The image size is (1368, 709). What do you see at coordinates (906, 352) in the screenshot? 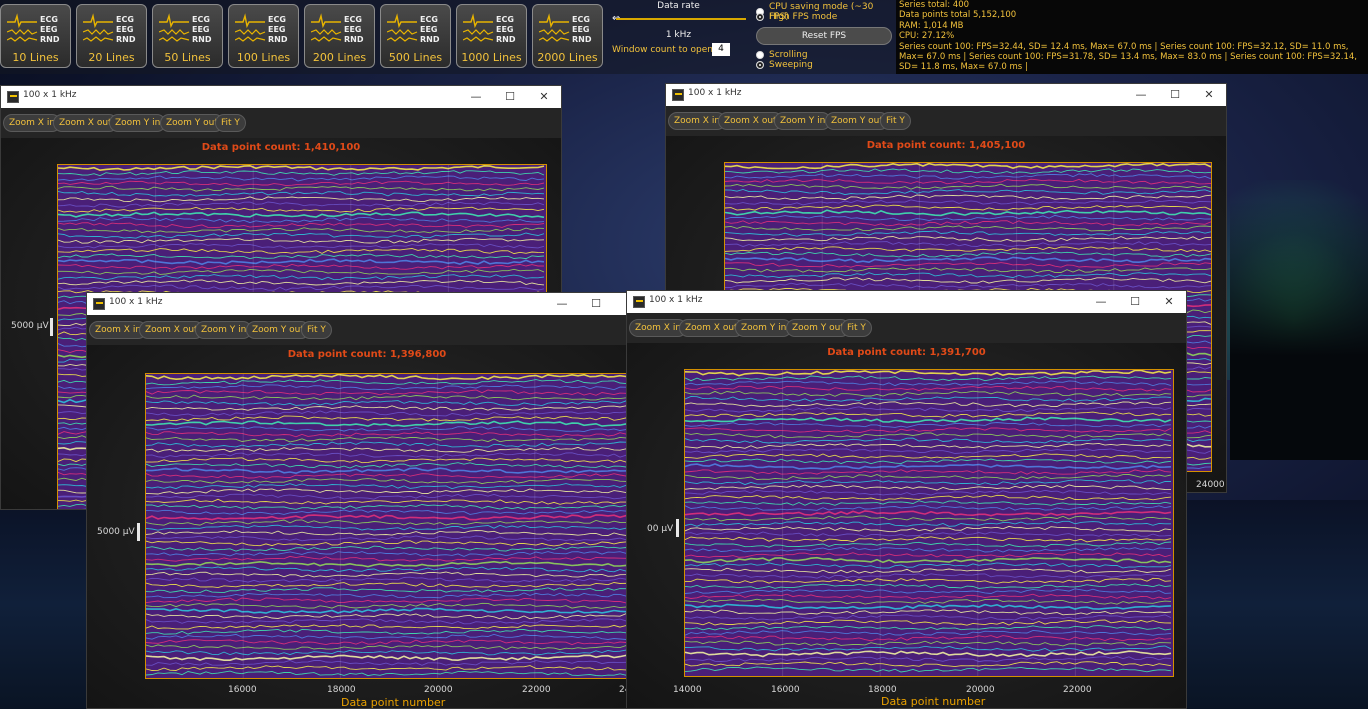
I see `data-point-count: Data point count: 1,391,700` at bounding box center [906, 352].